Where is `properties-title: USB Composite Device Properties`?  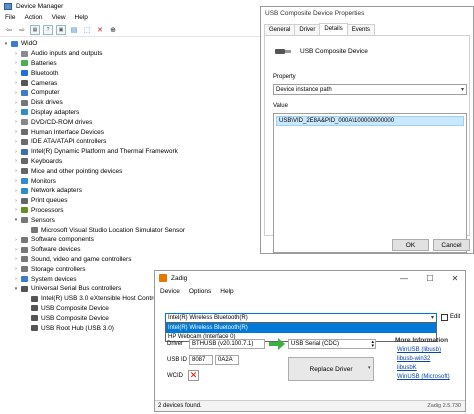 properties-title: USB Composite Device Properties is located at coordinates (315, 13).